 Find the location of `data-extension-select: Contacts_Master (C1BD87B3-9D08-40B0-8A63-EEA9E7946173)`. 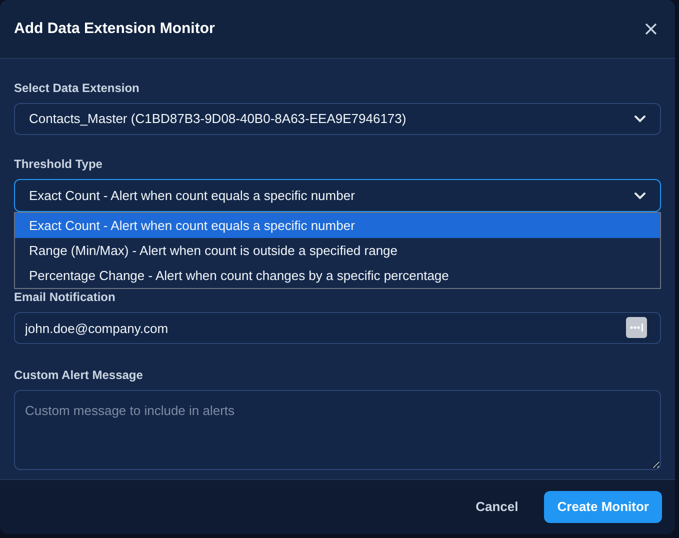

data-extension-select: Contacts_Master (C1BD87B3-9D08-40B0-8A63-EEA9E7946173) is located at coordinates (337, 119).